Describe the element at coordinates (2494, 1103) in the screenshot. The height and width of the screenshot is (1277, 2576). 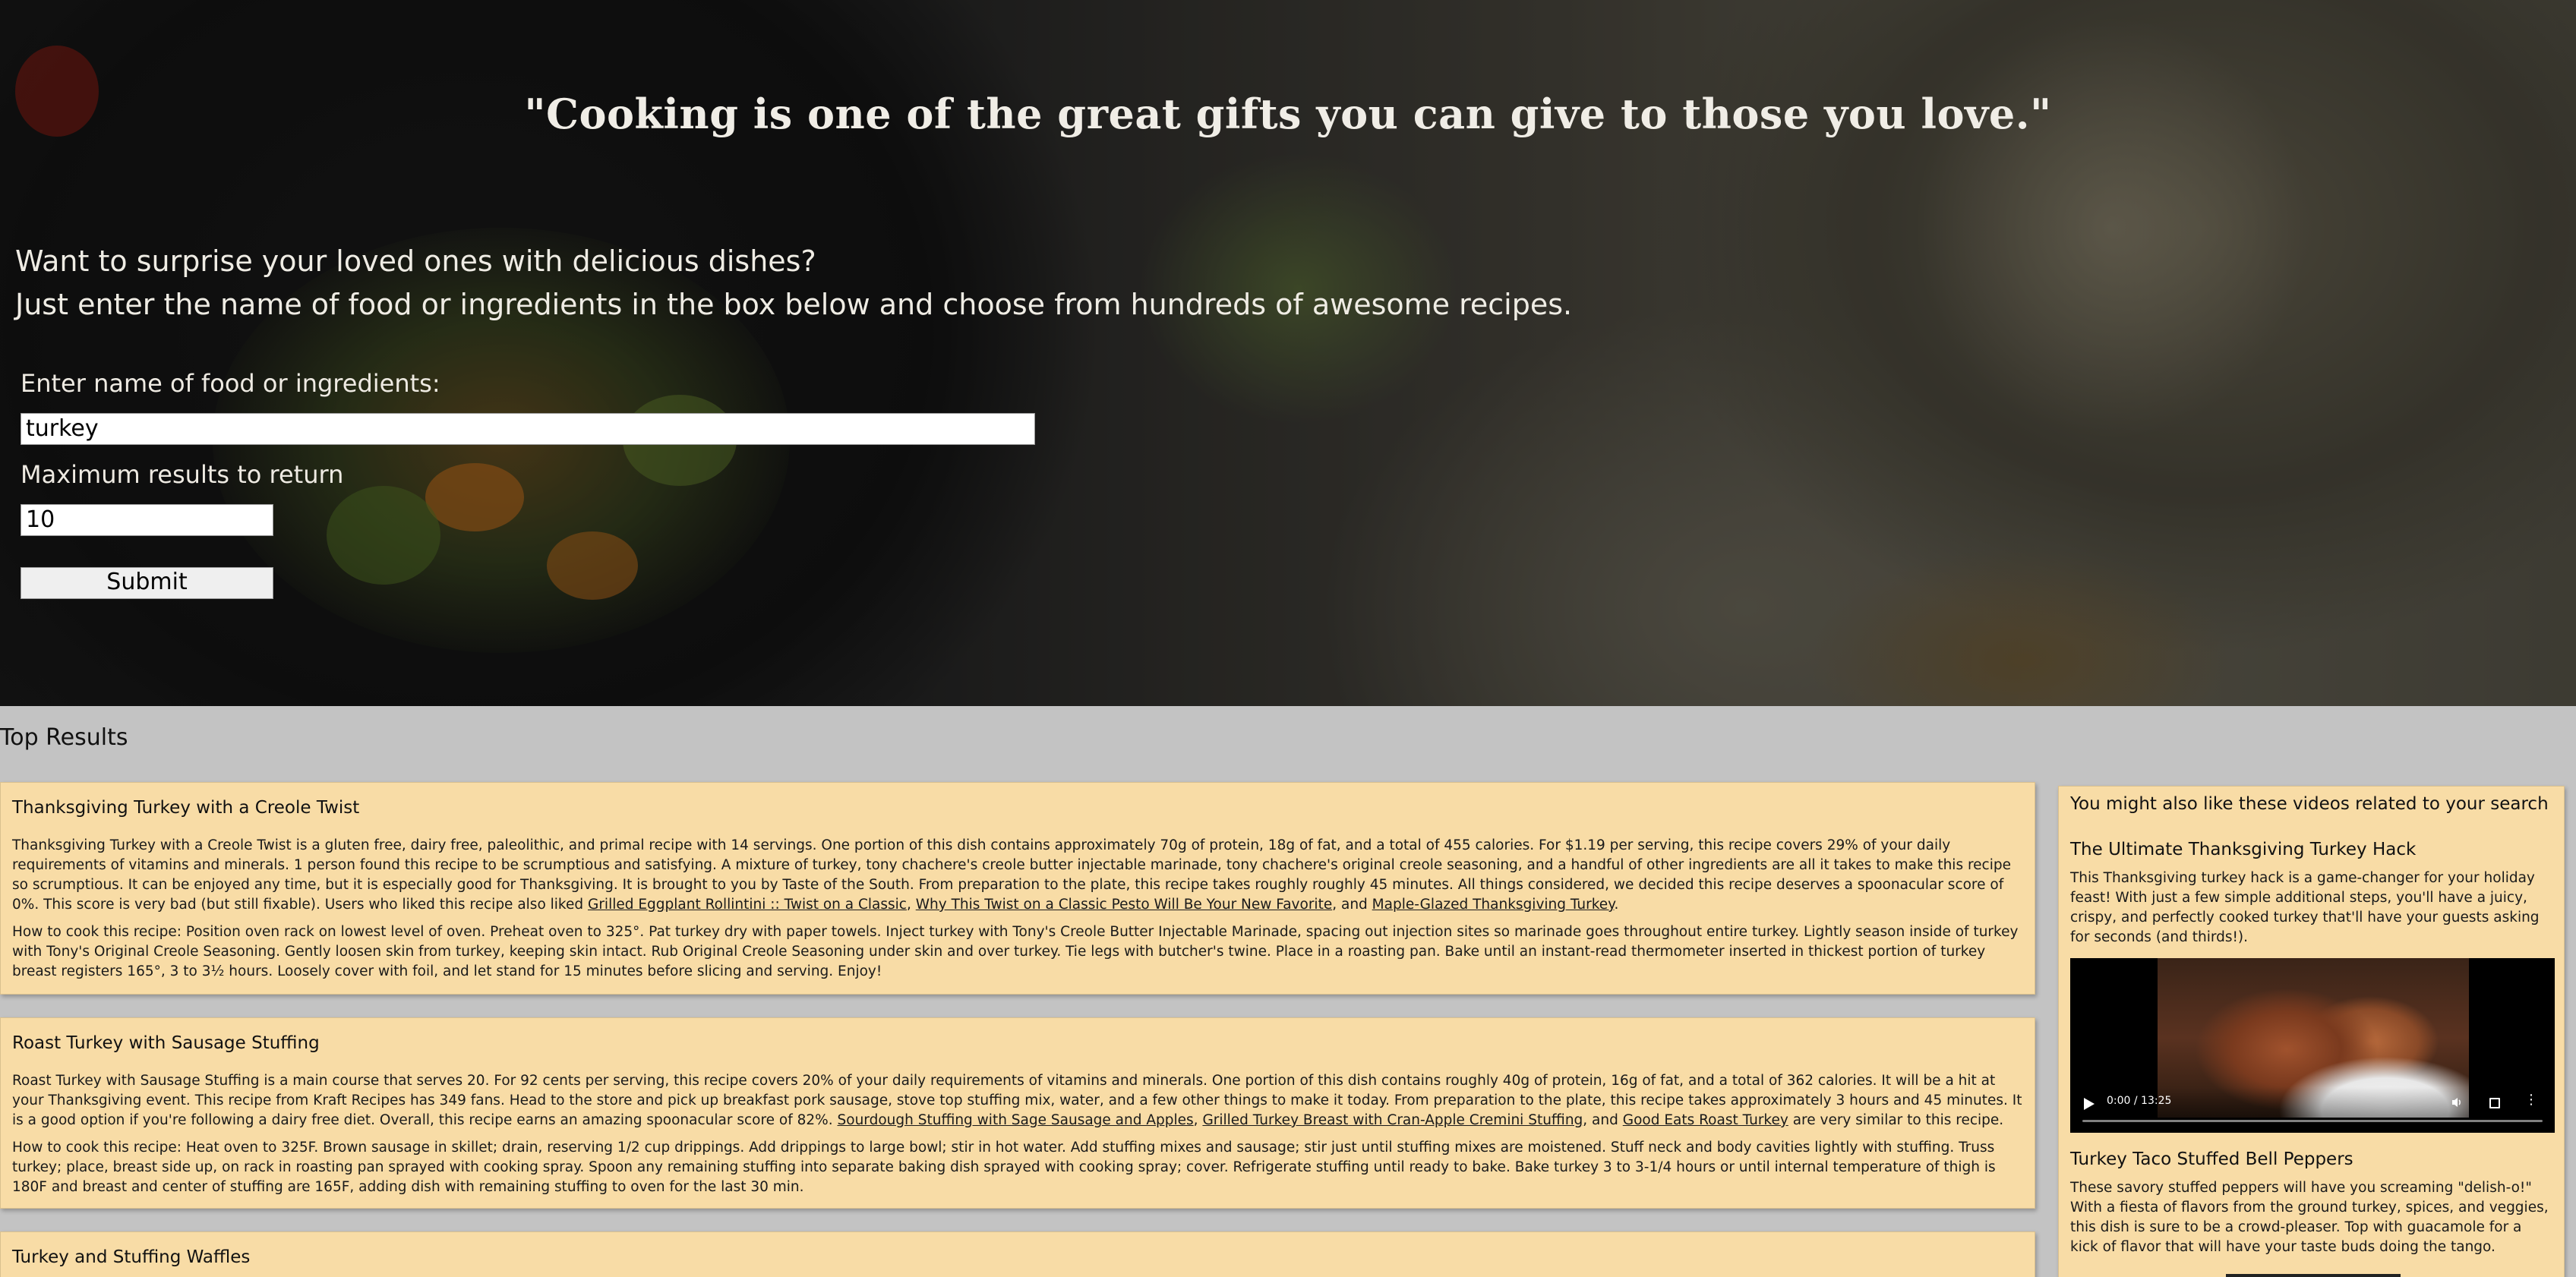
I see `fullscreen-icon` at that location.